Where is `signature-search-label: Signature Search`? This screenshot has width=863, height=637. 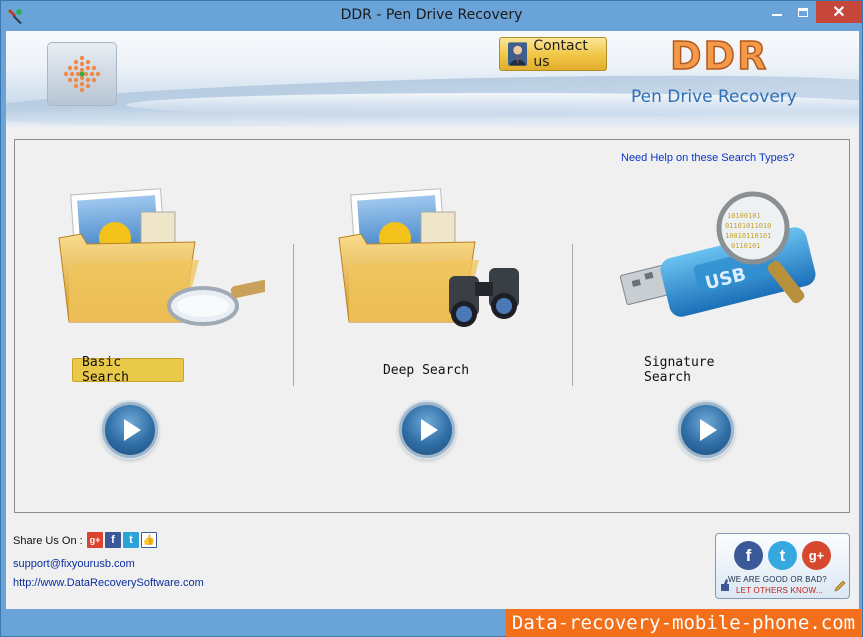
signature-search-label: Signature Search is located at coordinates (705, 370).